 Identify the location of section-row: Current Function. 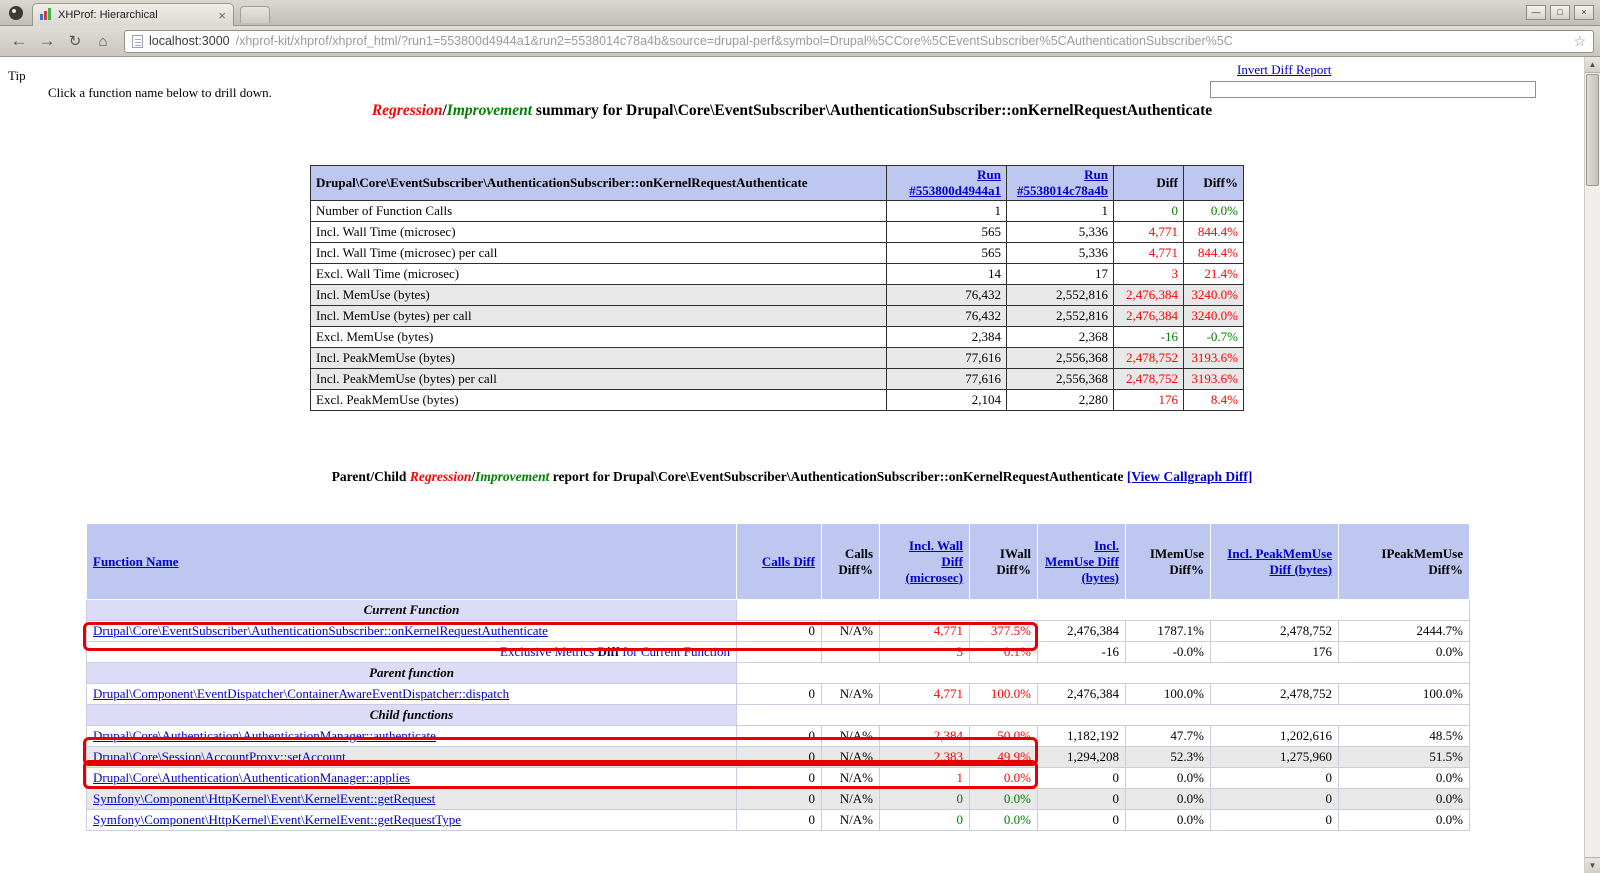
(778, 610).